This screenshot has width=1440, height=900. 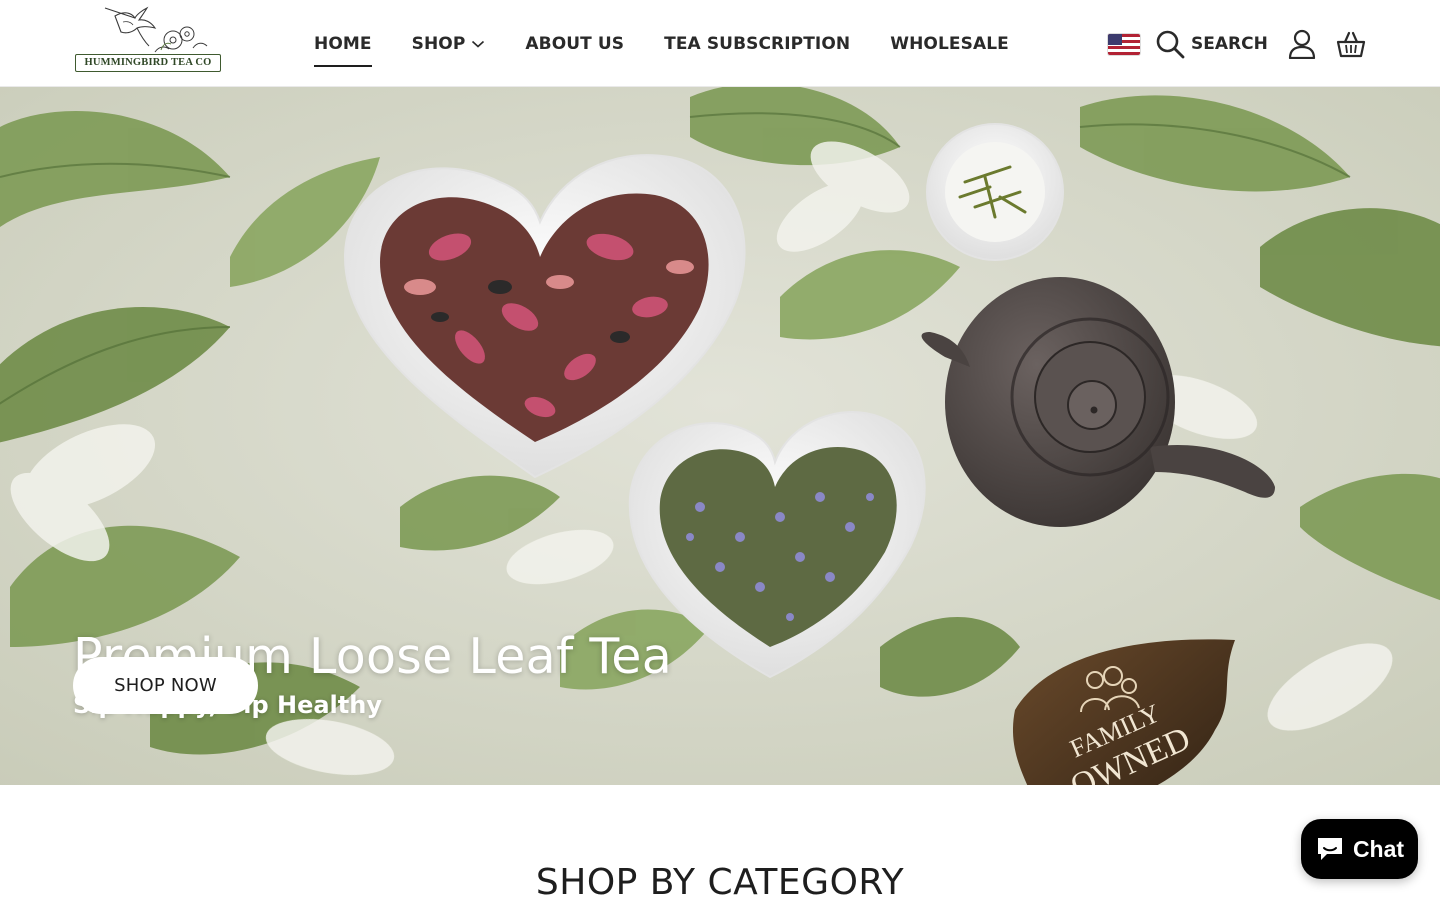 What do you see at coordinates (156, 29) in the screenshot?
I see `hummingbird-logo-icon` at bounding box center [156, 29].